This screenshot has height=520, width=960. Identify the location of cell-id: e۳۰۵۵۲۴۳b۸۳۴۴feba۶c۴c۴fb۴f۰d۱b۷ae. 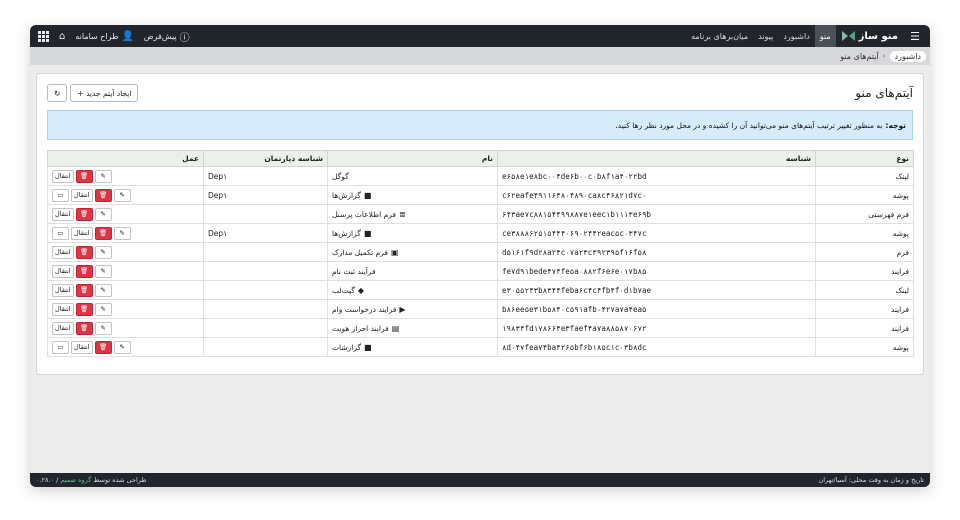
(656, 290).